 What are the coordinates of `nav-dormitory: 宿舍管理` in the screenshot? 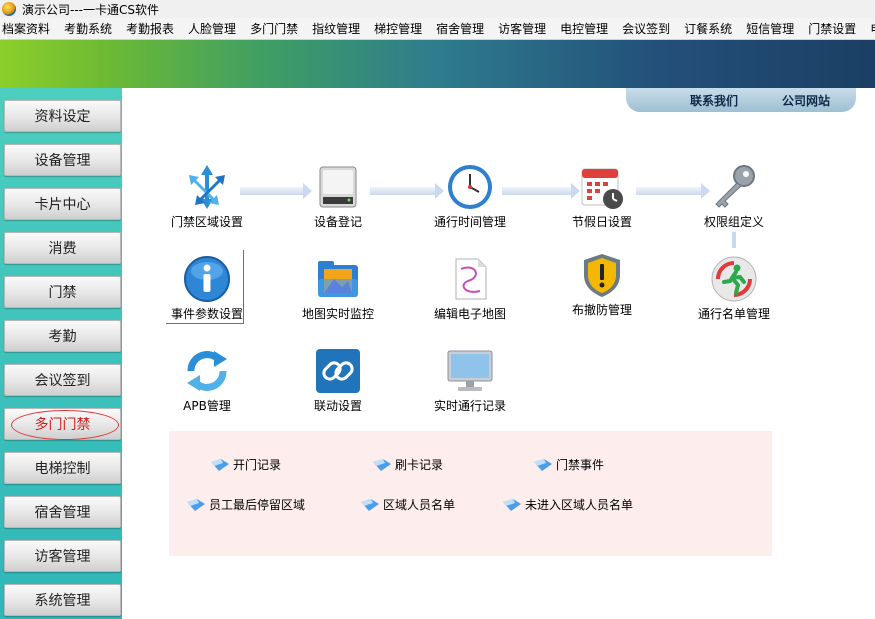 It's located at (62, 512).